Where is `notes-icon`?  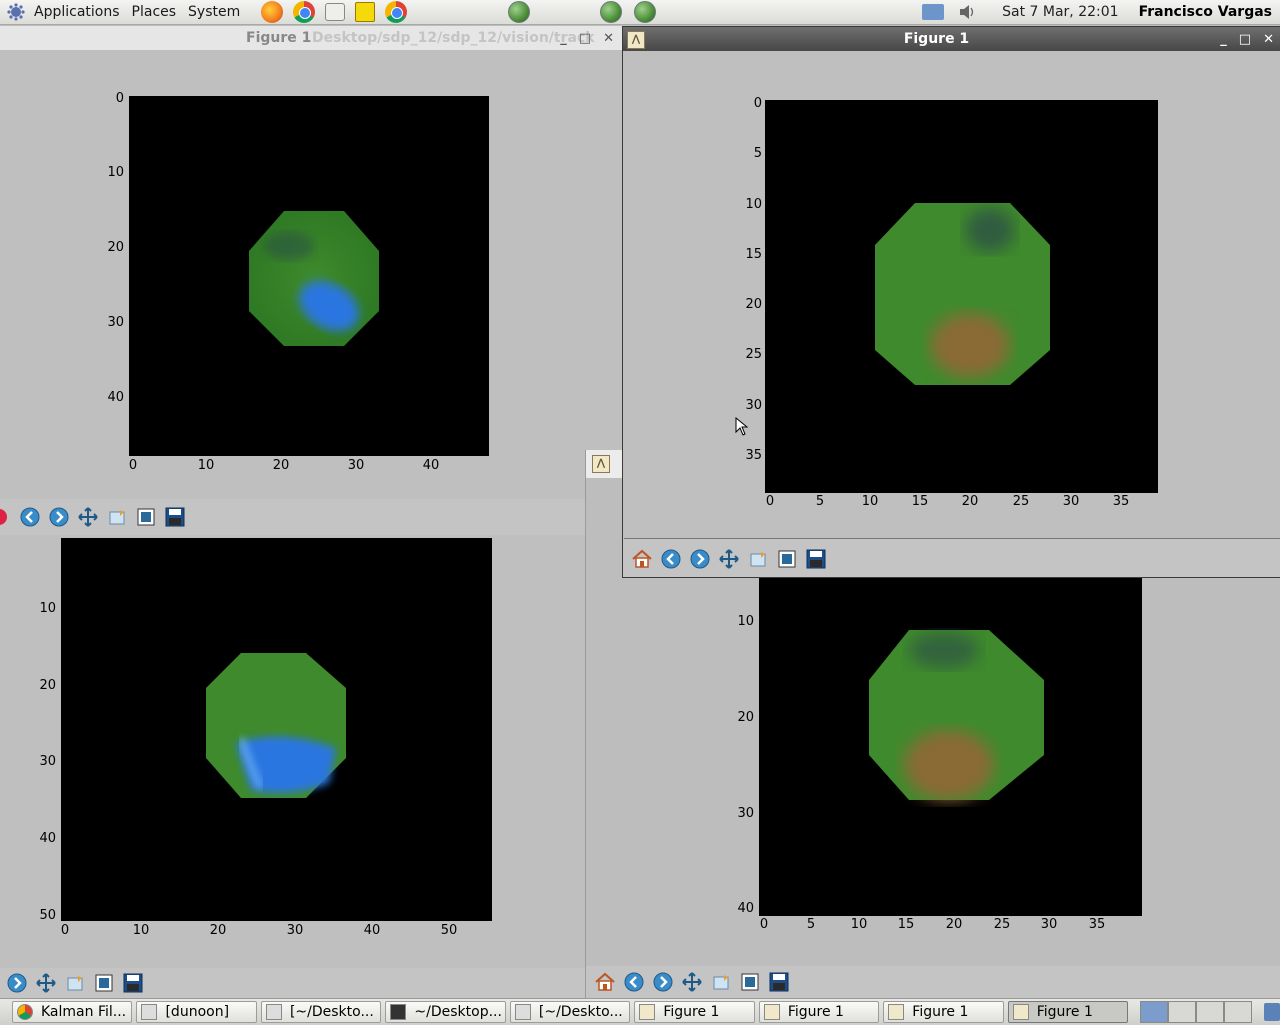
notes-icon is located at coordinates (365, 12).